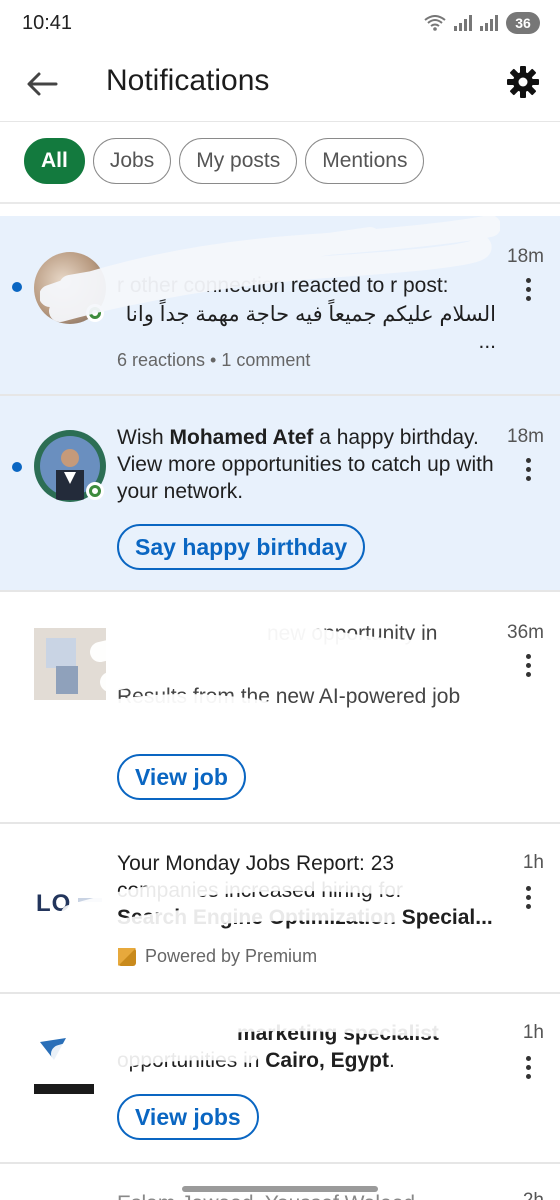 The width and height of the screenshot is (560, 1200). I want to click on filter-chip-jobs: Jobs, so click(132, 161).